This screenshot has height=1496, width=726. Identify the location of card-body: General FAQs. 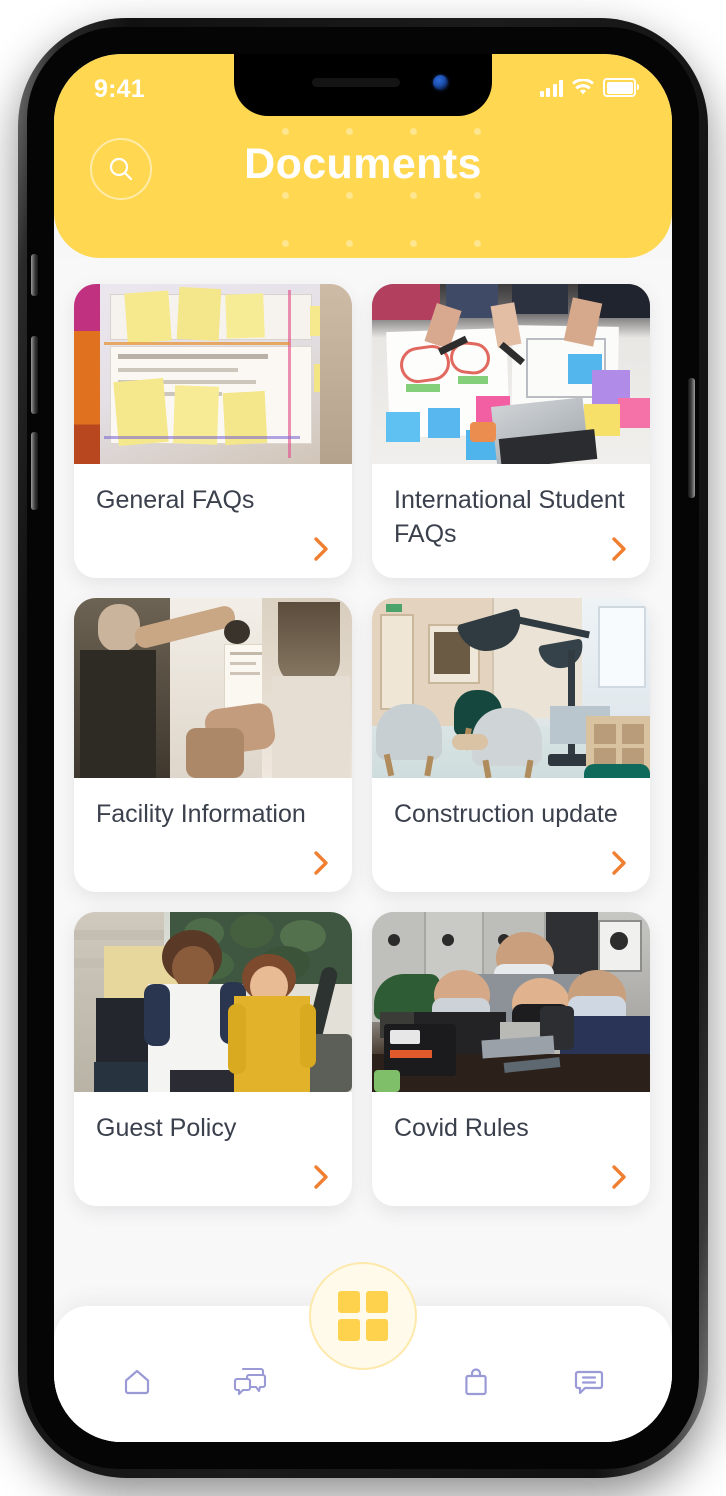
(213, 521).